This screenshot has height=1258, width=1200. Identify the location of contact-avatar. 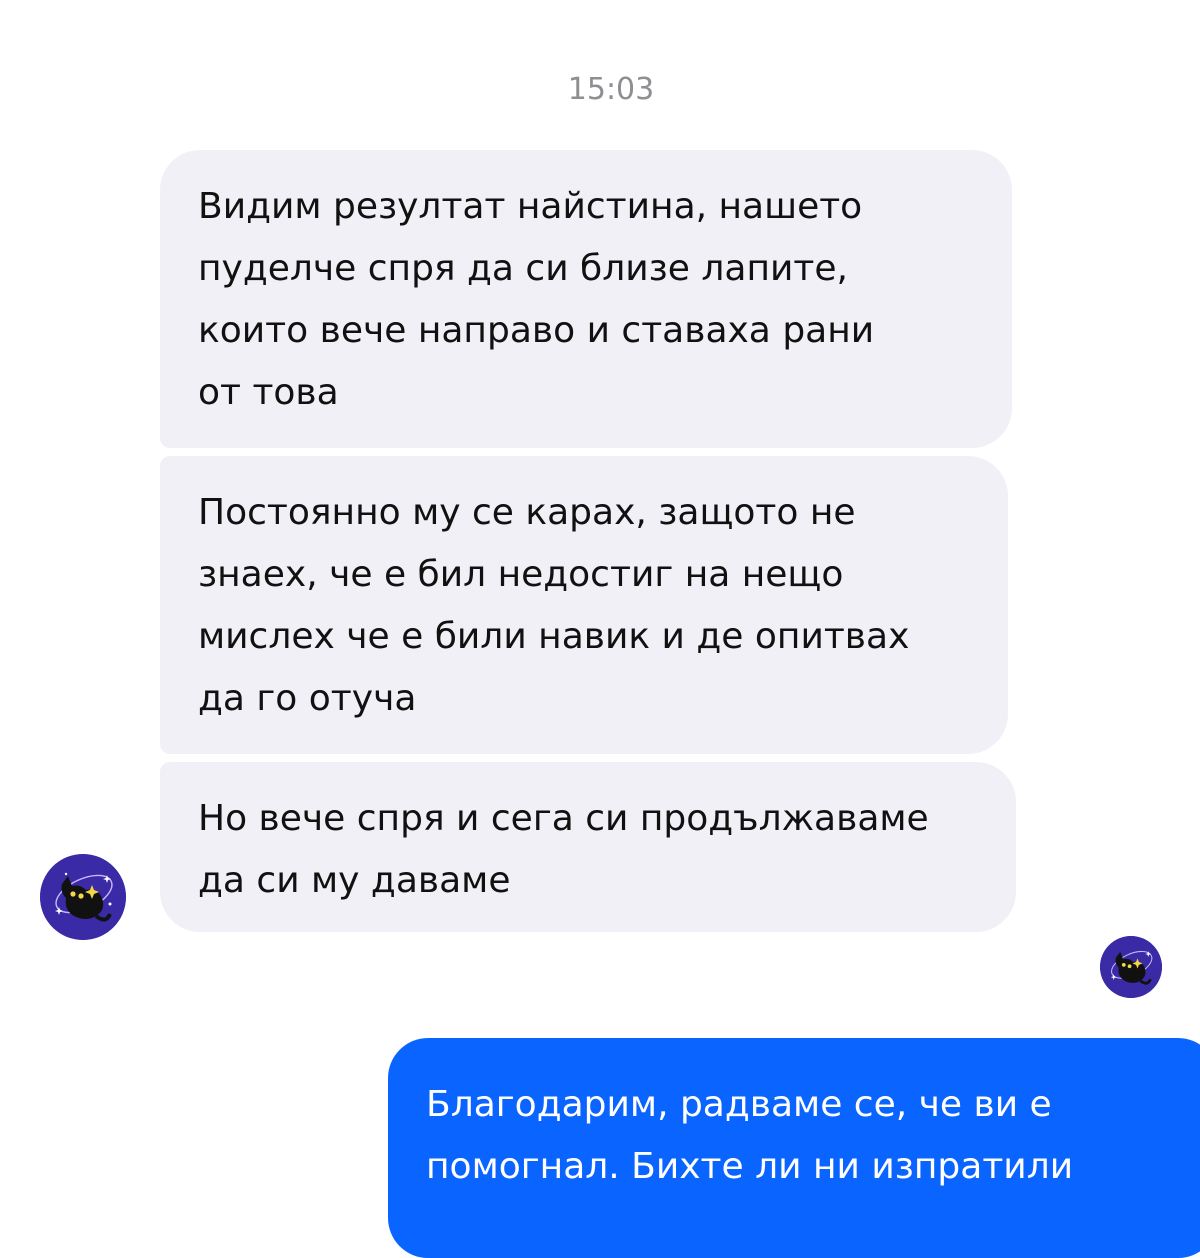
(83, 897).